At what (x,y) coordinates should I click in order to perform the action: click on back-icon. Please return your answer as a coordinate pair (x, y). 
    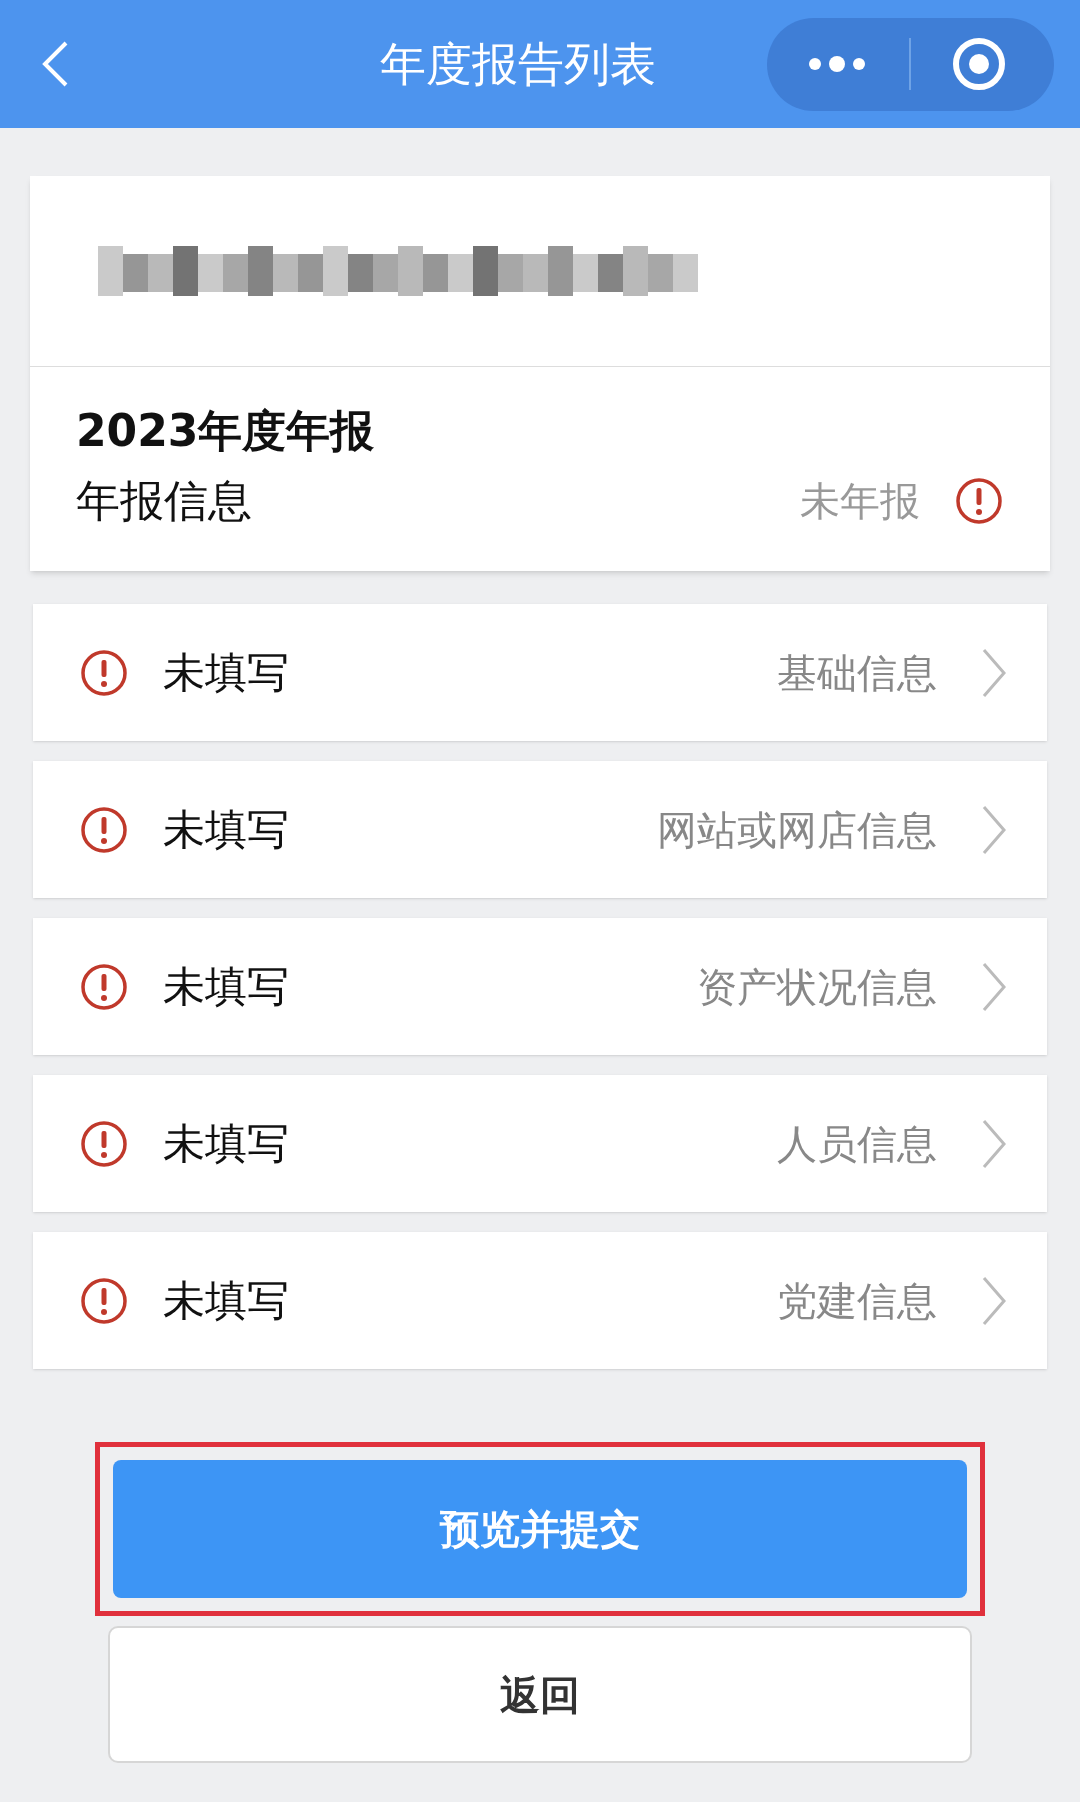
    Looking at the image, I should click on (55, 64).